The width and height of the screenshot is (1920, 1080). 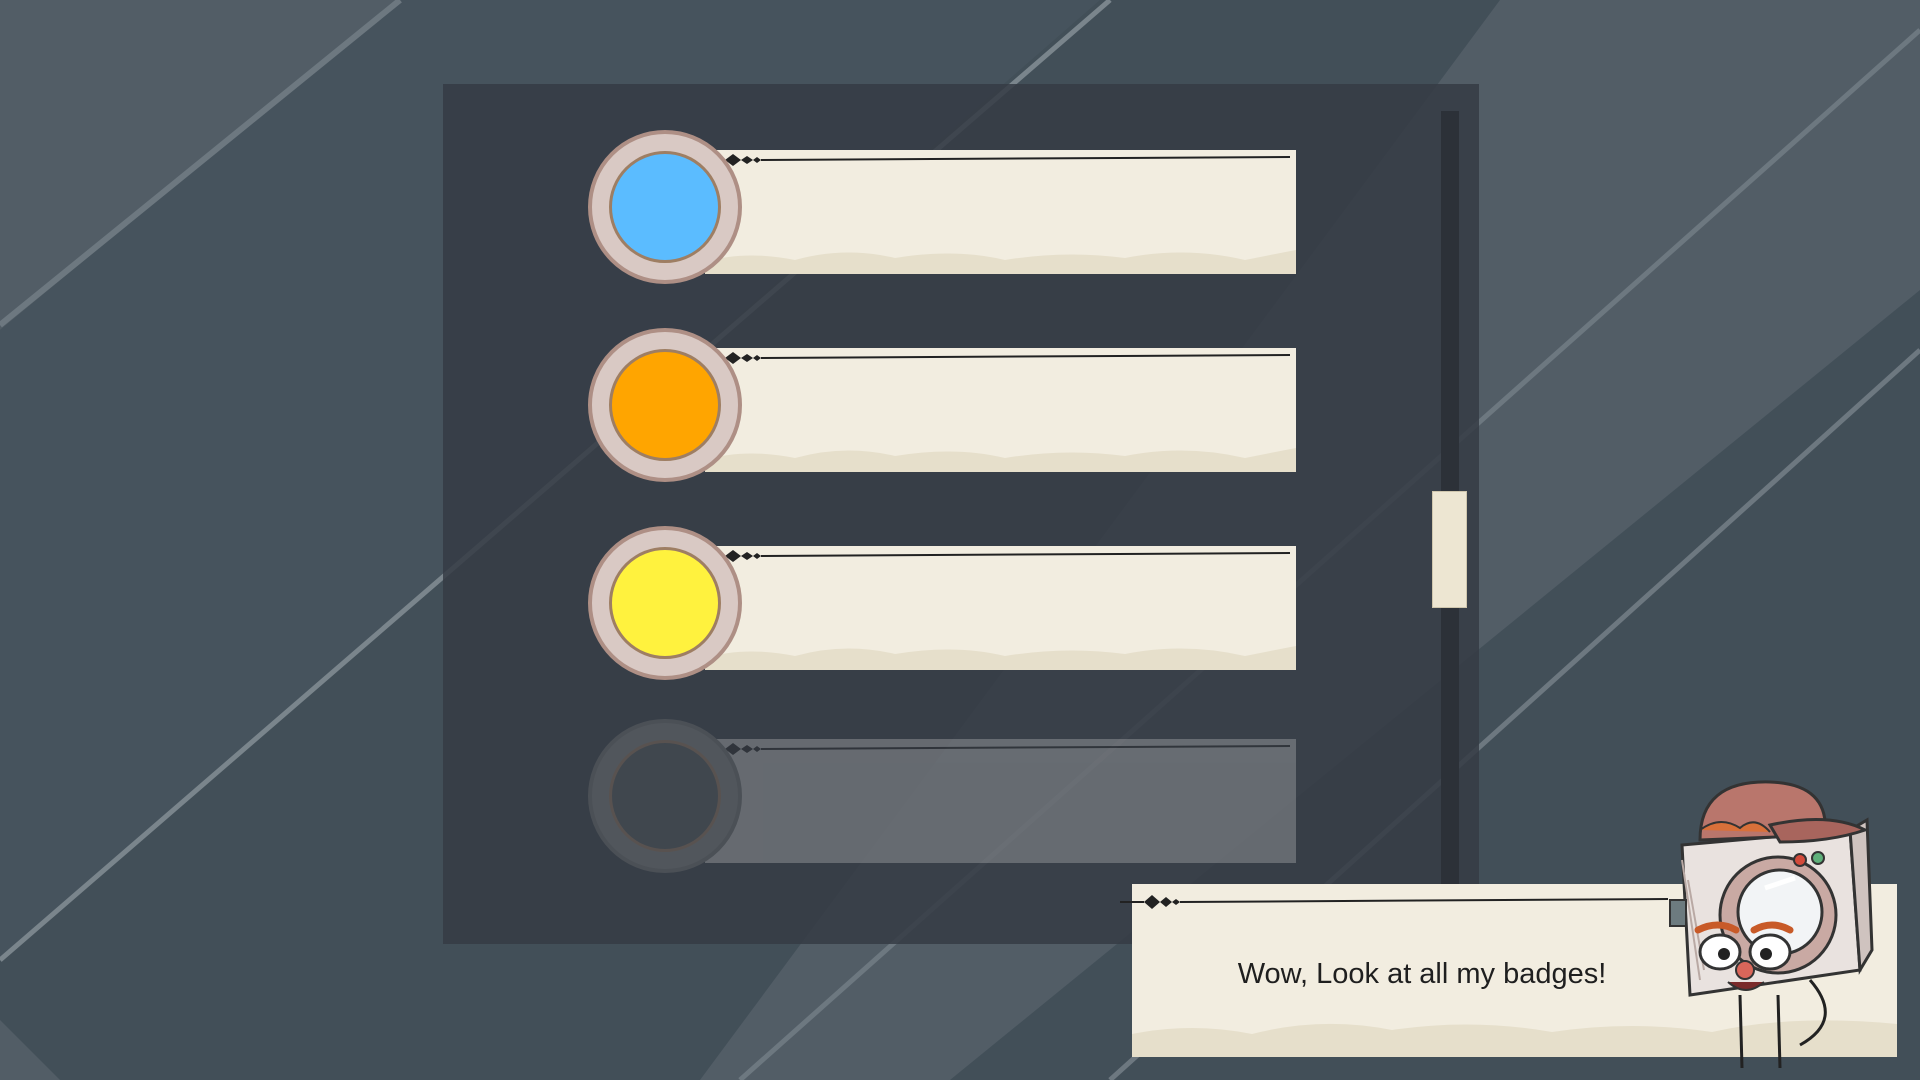 What do you see at coordinates (1422, 974) in the screenshot?
I see `dialog-text: Wow, Look at all my badges!` at bounding box center [1422, 974].